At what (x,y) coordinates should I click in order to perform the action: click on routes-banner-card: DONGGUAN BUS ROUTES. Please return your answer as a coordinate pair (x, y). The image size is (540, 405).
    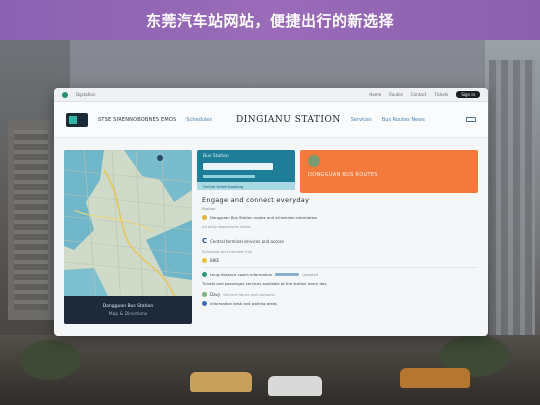
    Looking at the image, I should click on (389, 171).